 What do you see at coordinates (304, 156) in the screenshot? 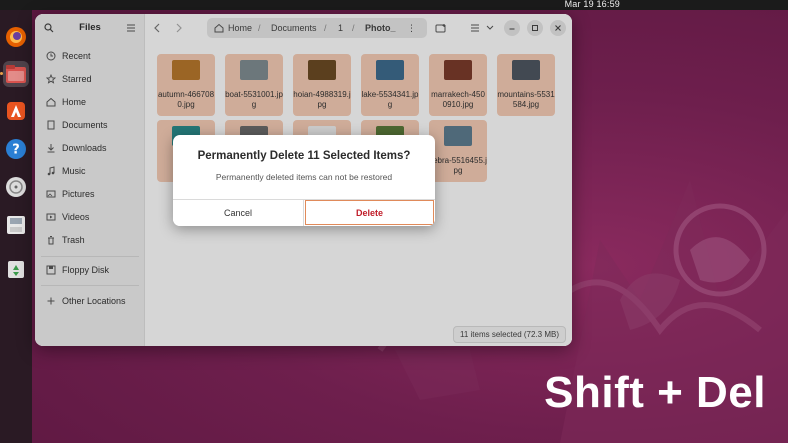
I see `dialog-title: Permanently Delete 11 Selected Items?` at bounding box center [304, 156].